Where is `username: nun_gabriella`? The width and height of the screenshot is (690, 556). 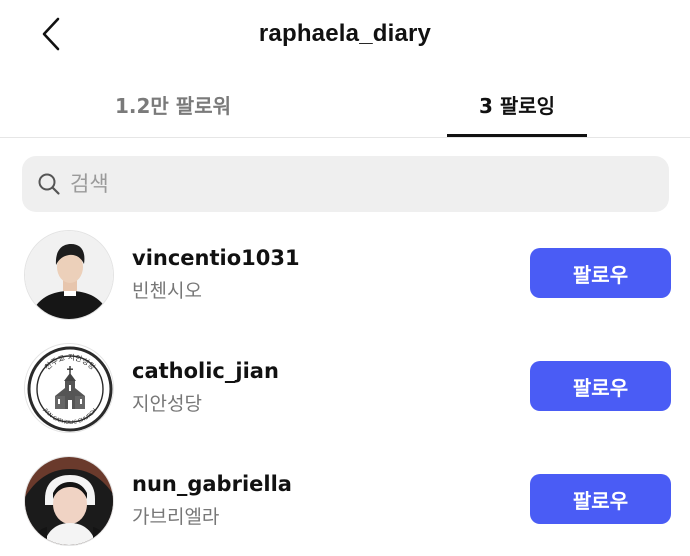 username: nun_gabriella is located at coordinates (212, 484).